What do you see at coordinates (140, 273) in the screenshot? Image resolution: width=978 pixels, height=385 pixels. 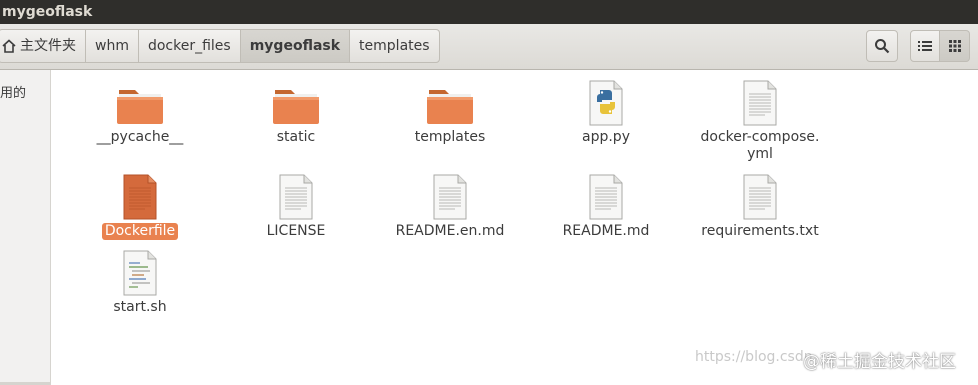 I see `script-file-icon` at bounding box center [140, 273].